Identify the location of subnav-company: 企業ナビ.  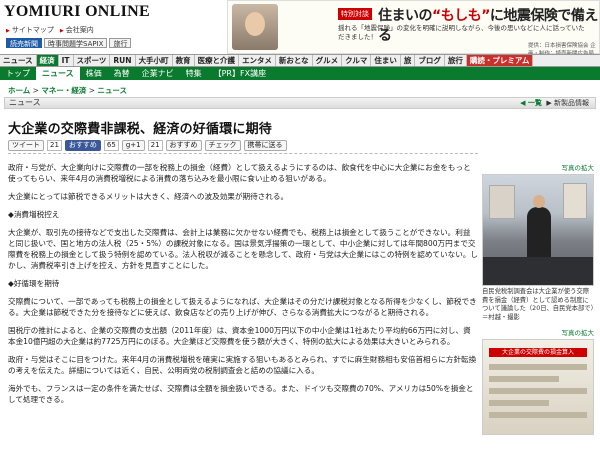
(158, 73).